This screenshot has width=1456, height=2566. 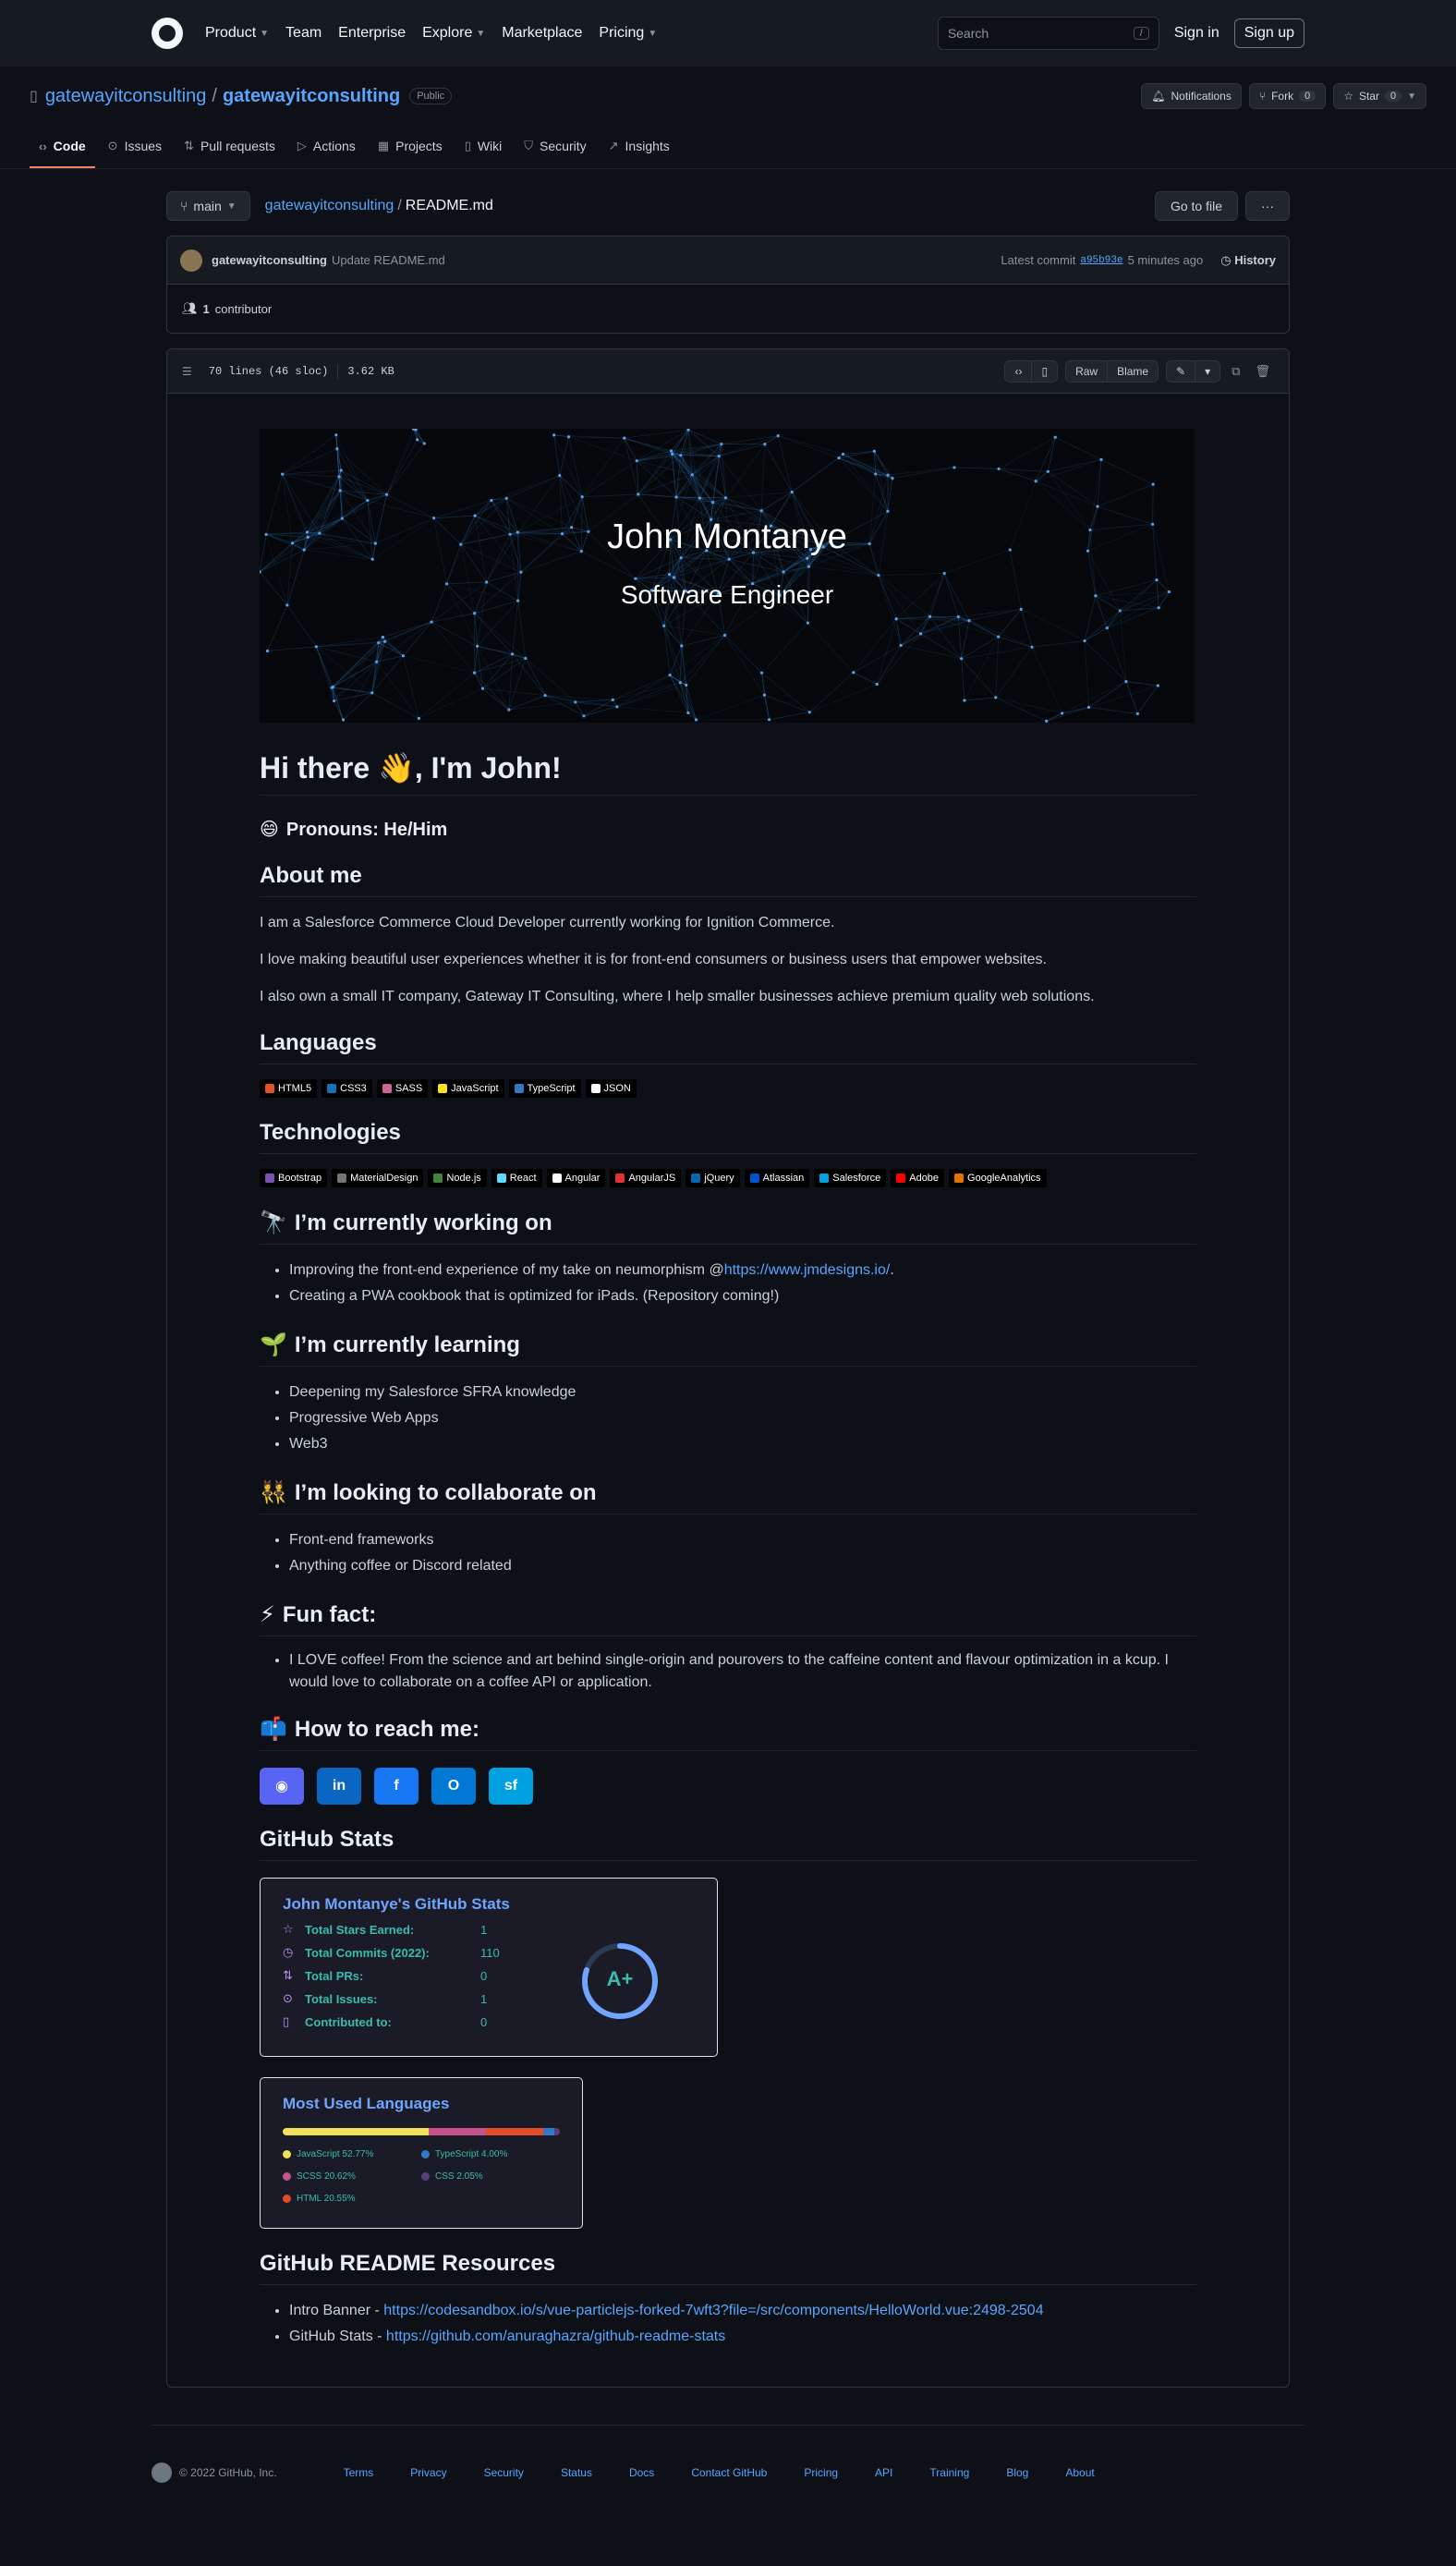 I want to click on github-logo-icon, so click(x=167, y=33).